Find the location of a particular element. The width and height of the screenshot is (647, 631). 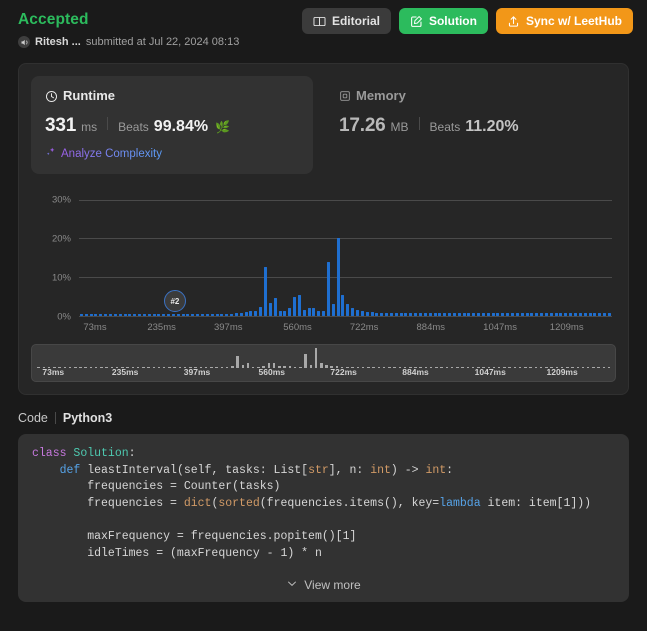

view-more-button: View more is located at coordinates (323, 585).